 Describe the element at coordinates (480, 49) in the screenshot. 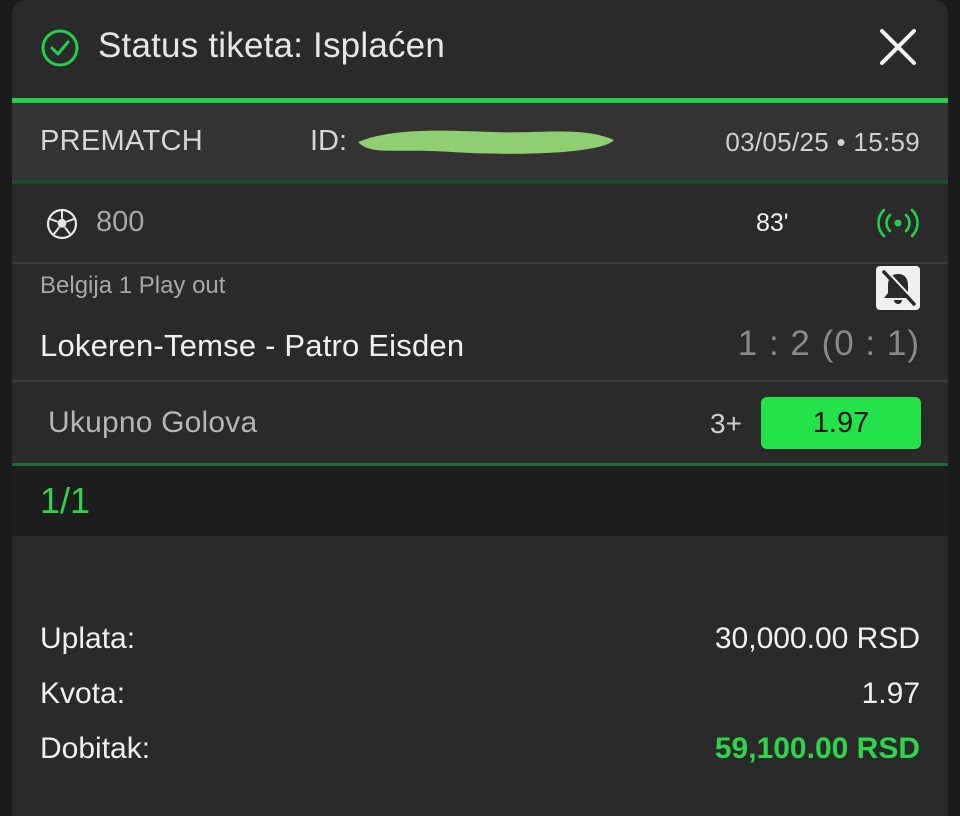

I see `ticket-header: Status tiketa: Isplaćen` at that location.